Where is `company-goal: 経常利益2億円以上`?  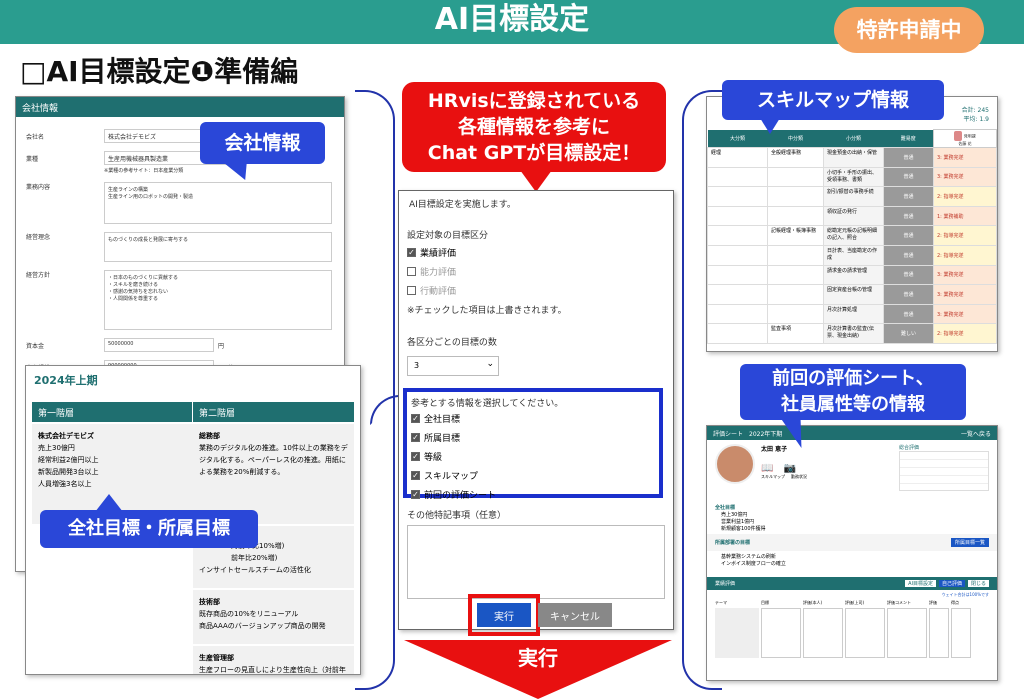 company-goal: 経常利益2億円以上 is located at coordinates (68, 460).